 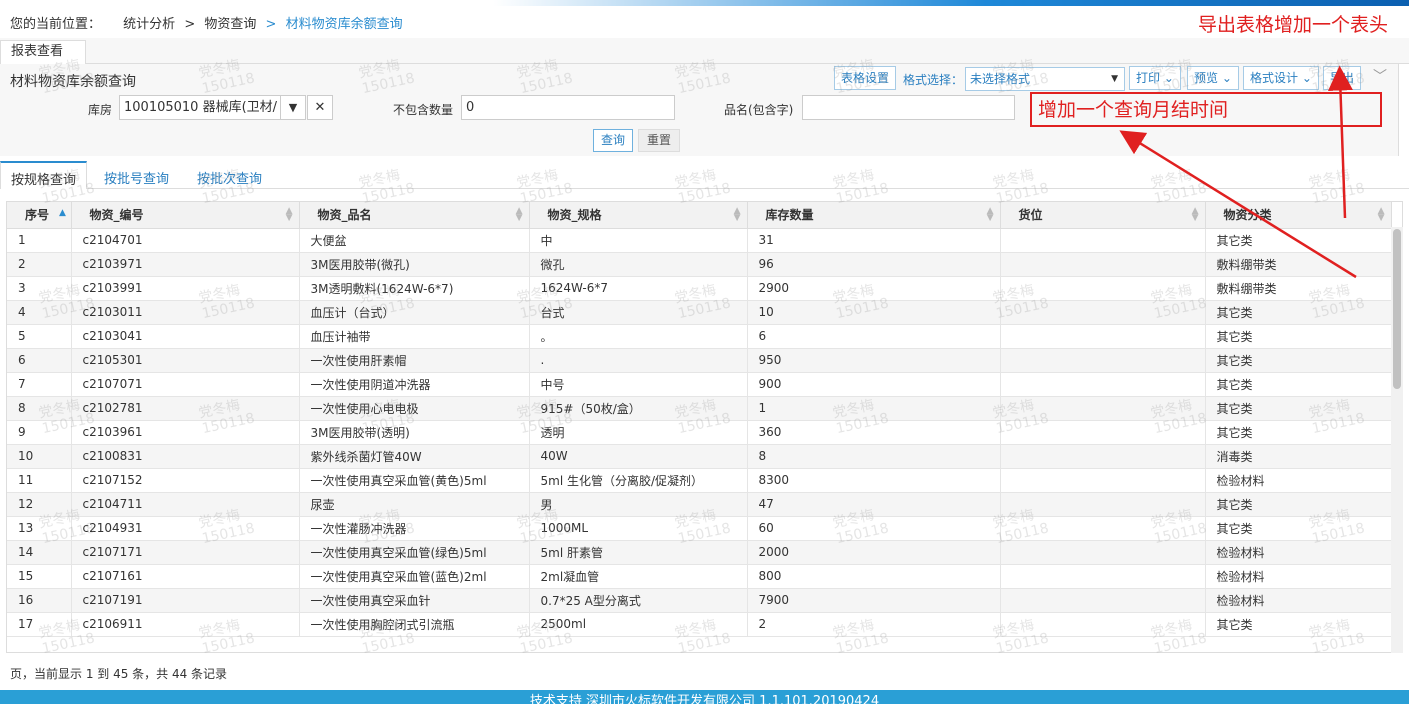 What do you see at coordinates (638, 528) in the screenshot?
I see `table-cell: 1000ML` at bounding box center [638, 528].